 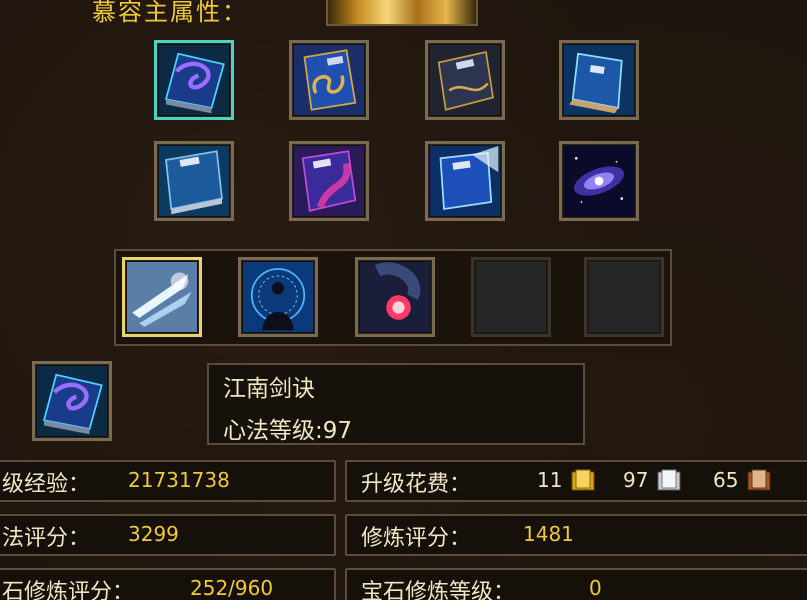 I want to click on ice-slash-icon, so click(x=162, y=297).